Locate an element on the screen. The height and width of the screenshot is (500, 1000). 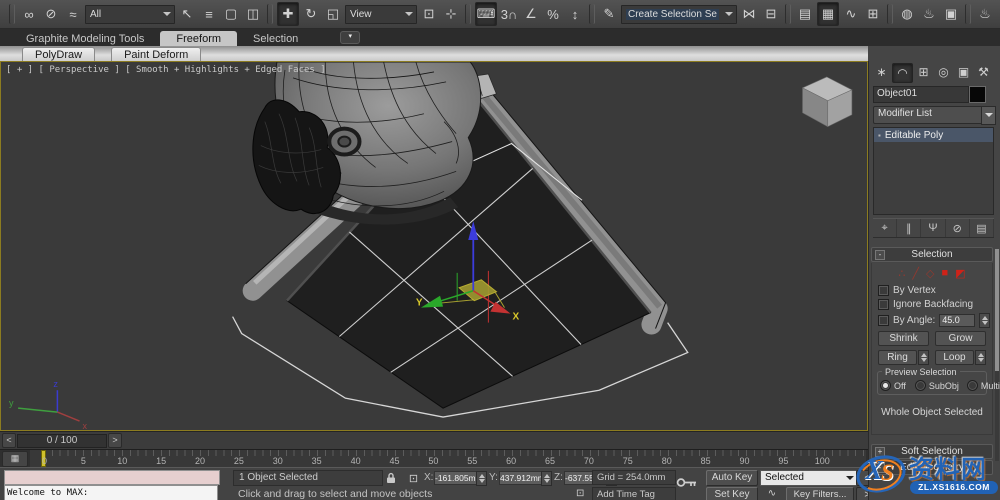
rollout-scrollbar is located at coordinates (997, 355).